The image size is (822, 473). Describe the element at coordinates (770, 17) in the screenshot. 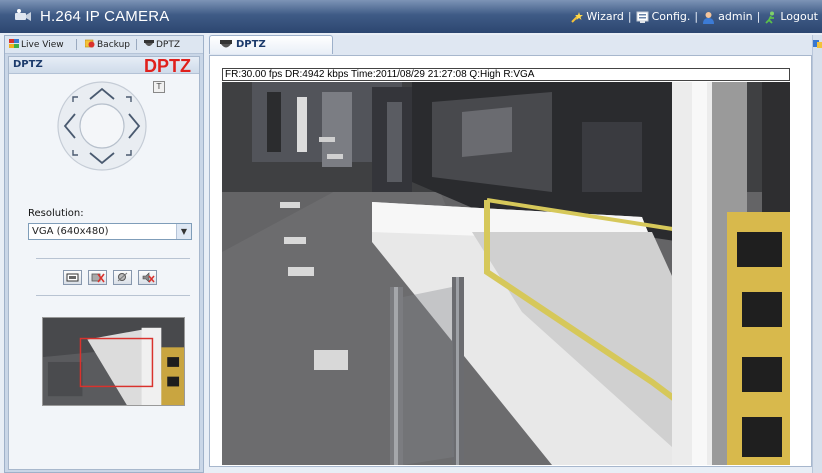

I see `logout-icon` at that location.